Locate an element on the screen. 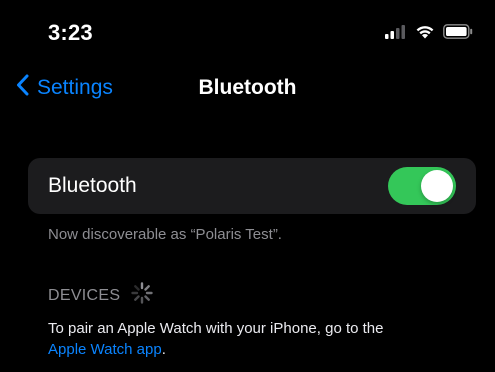 This screenshot has height=372, width=495. loading-spinner-icon is located at coordinates (142, 295).